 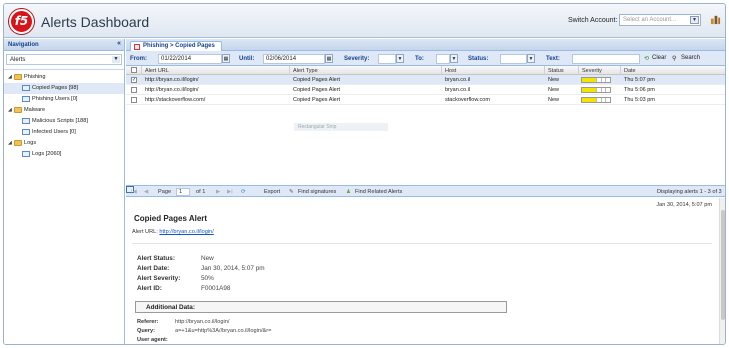 I want to click on tree-folder: ◢ Logs, so click(x=64, y=143).